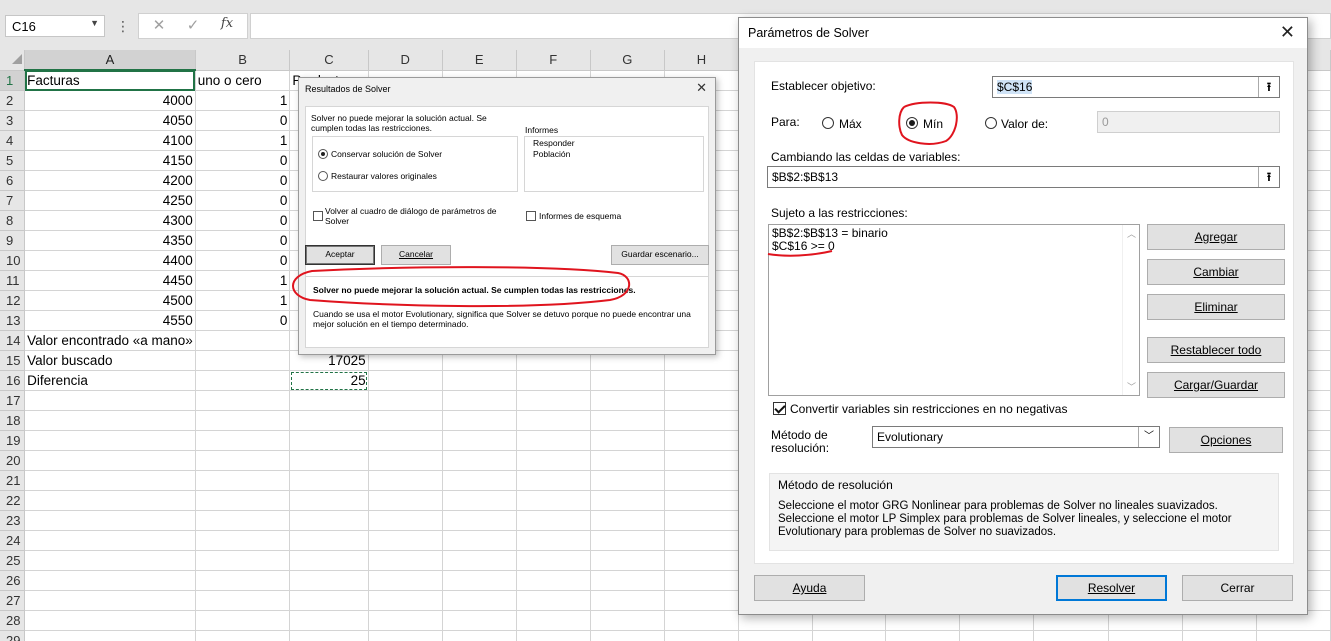  Describe the element at coordinates (13, 500) in the screenshot. I see `row-header: 22` at that location.